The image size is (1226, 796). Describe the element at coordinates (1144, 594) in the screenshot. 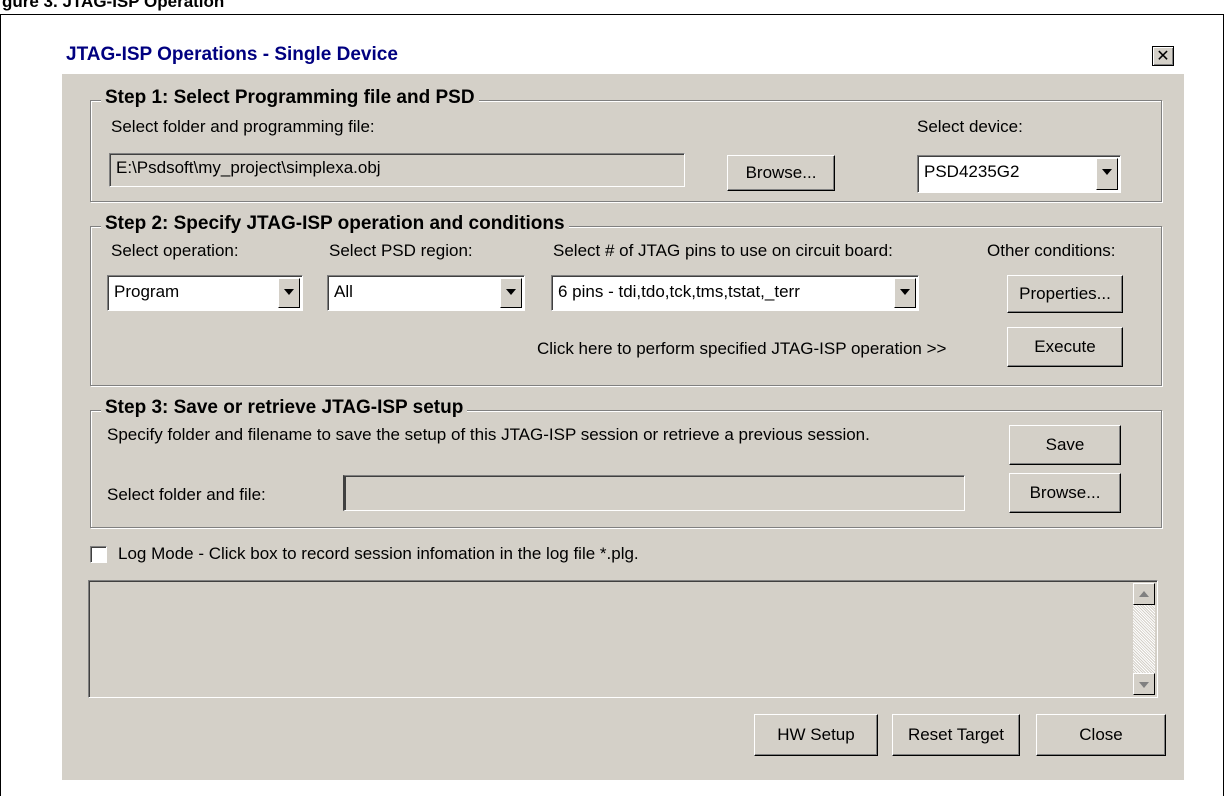

I see `scroll-up-icon` at that location.